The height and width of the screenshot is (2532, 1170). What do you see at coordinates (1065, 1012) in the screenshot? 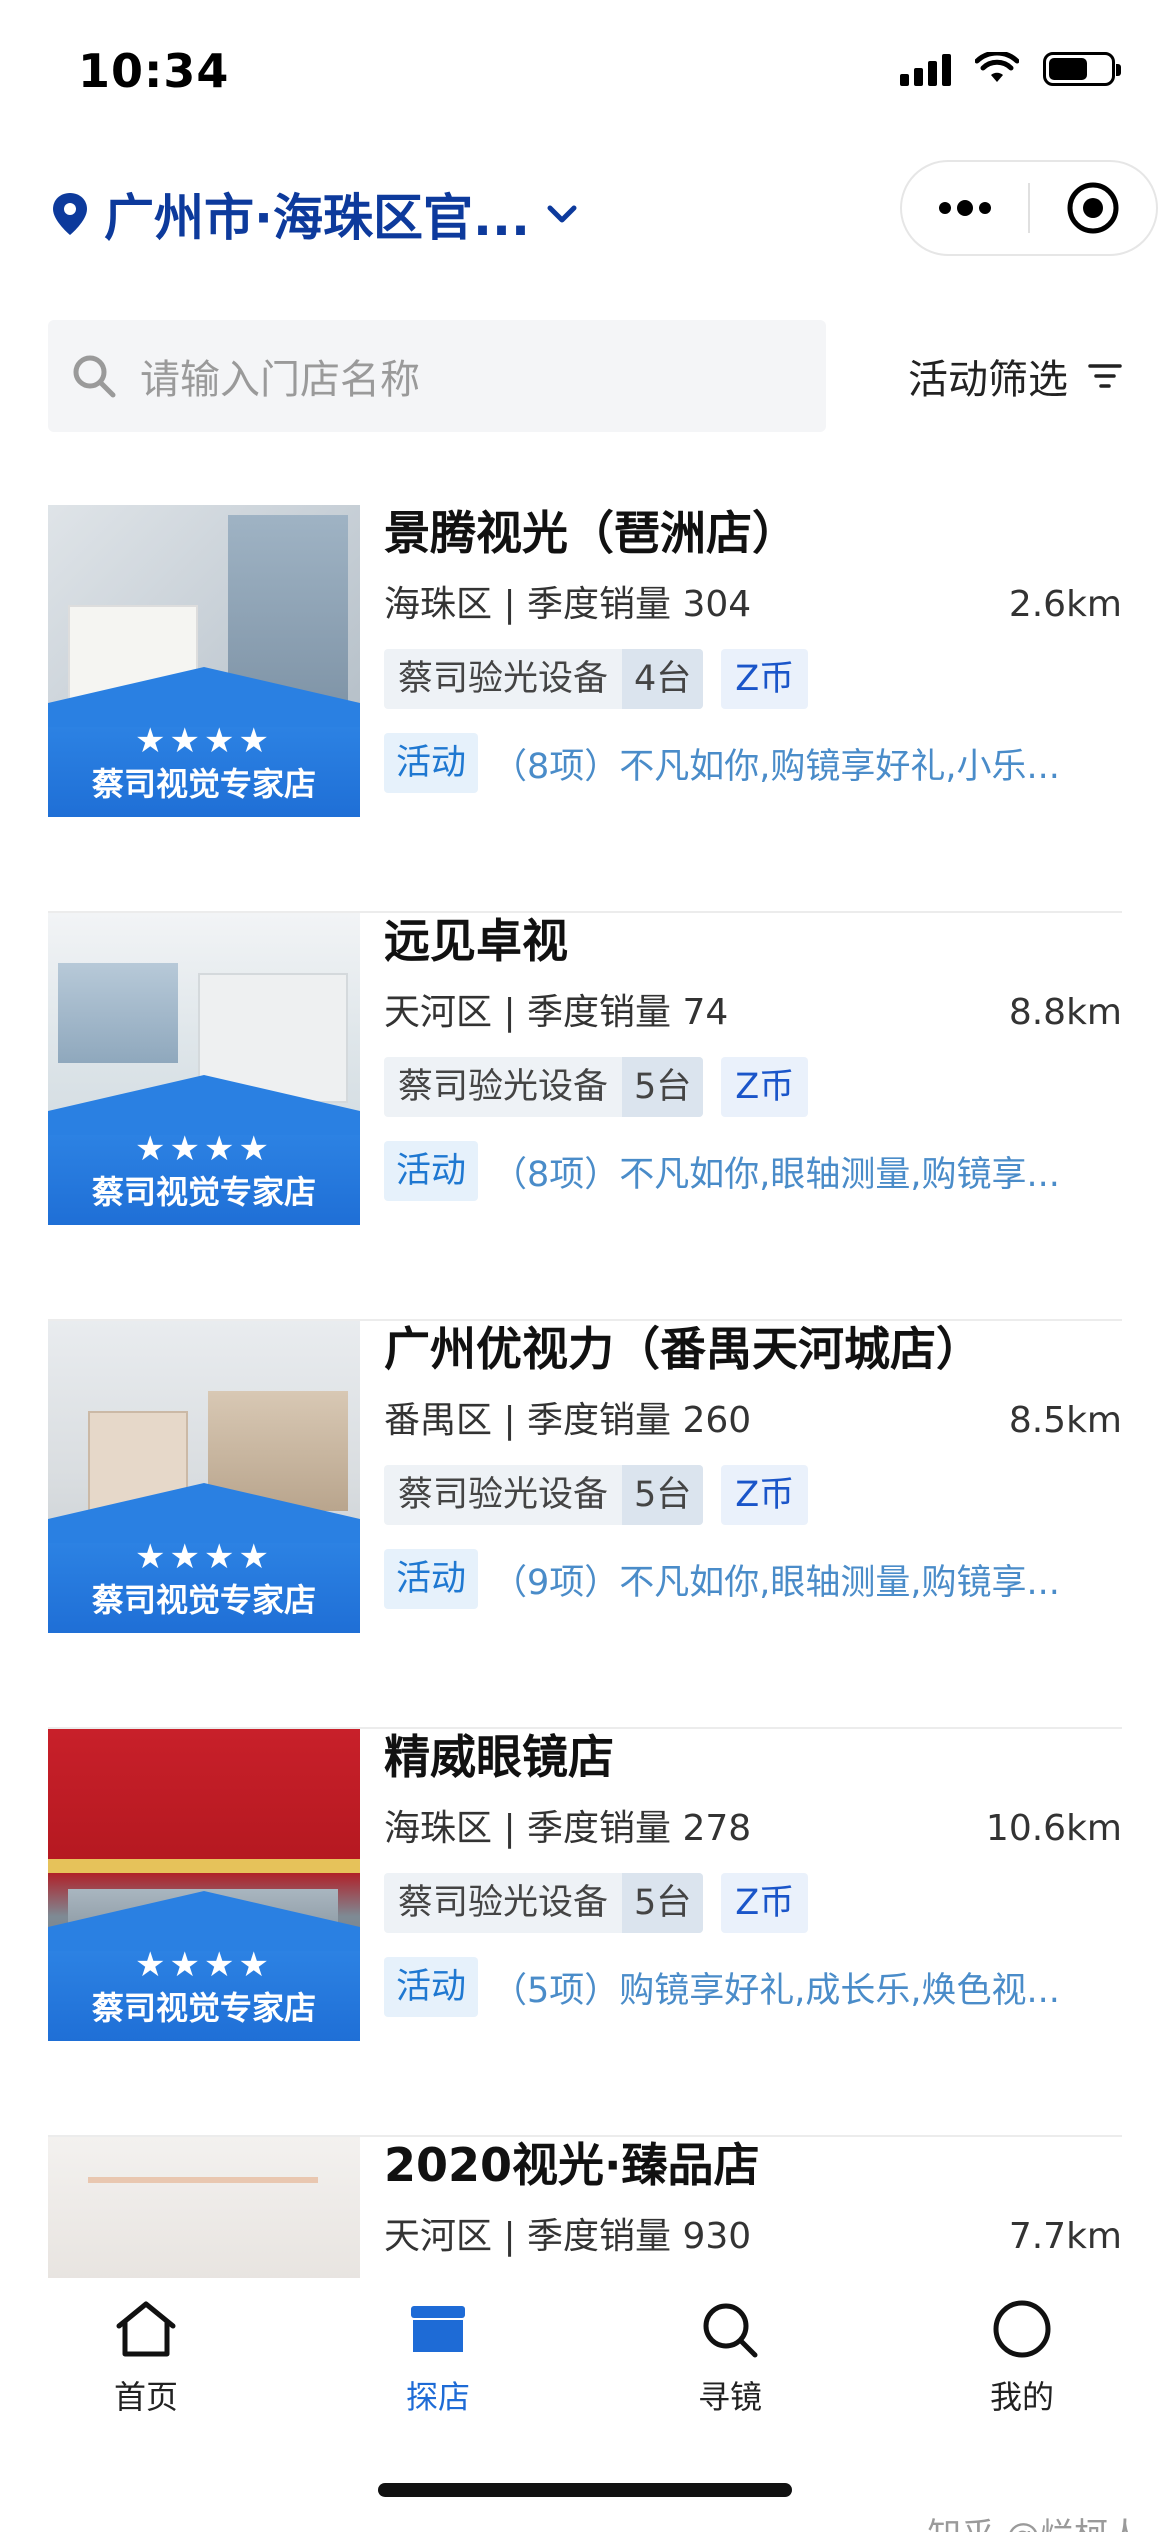
I see `distance: 8.8km` at bounding box center [1065, 1012].